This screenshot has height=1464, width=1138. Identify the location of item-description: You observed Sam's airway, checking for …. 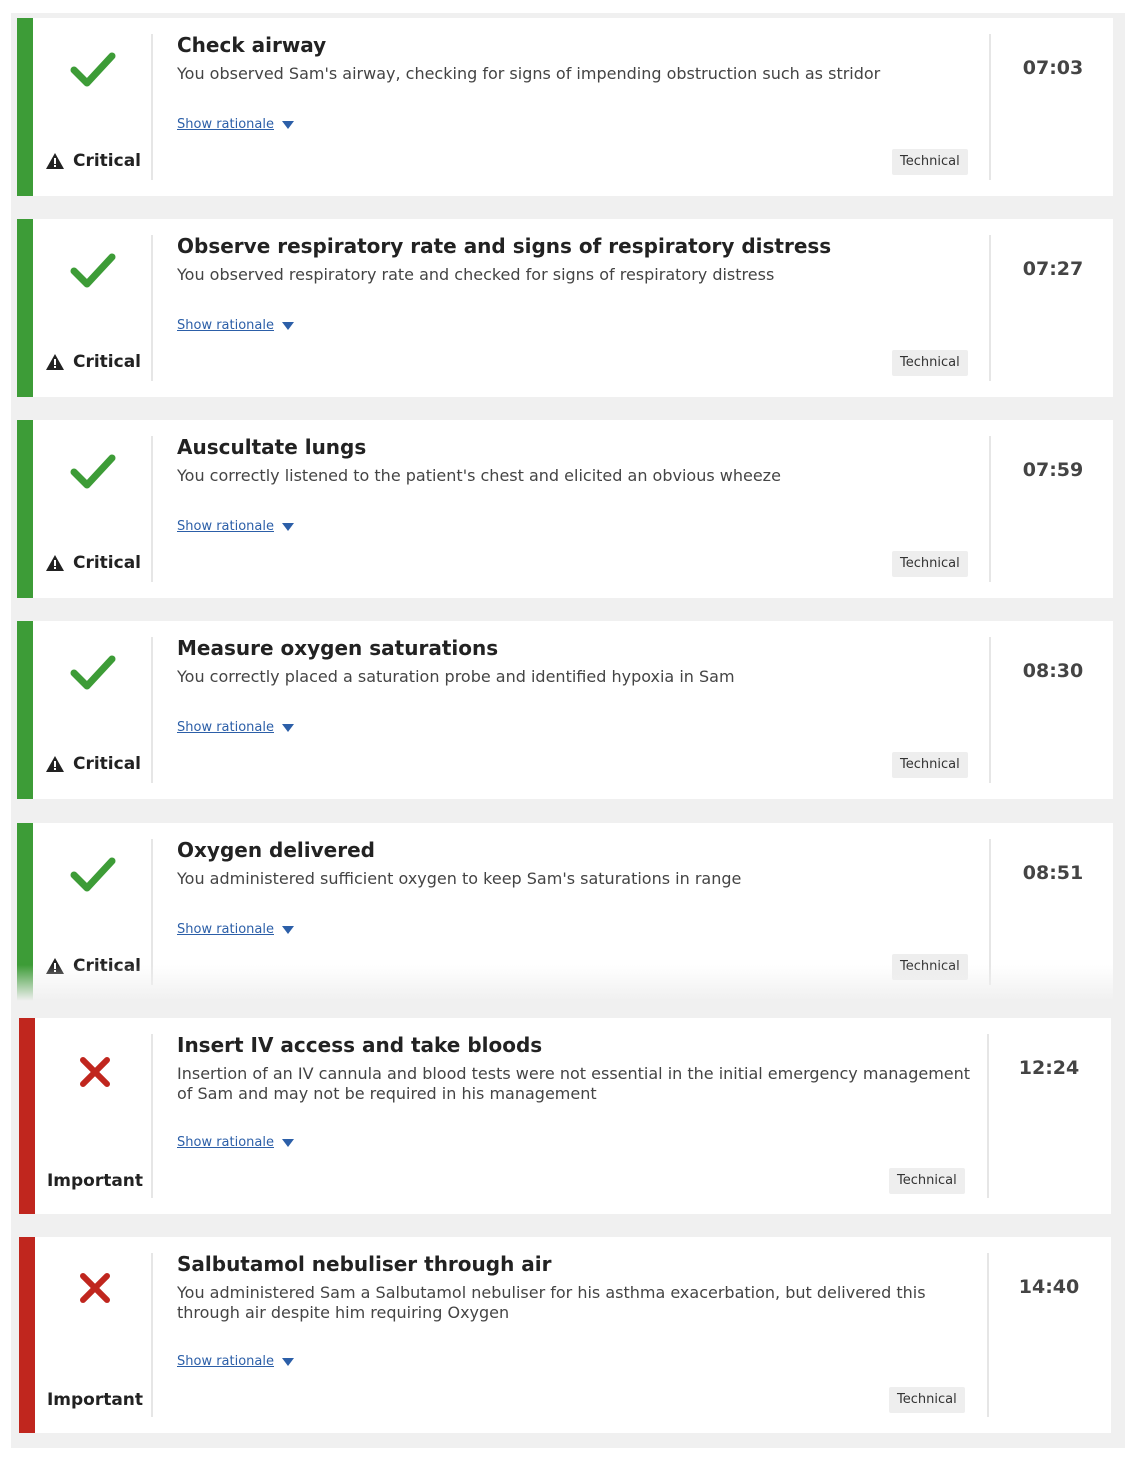
(529, 73).